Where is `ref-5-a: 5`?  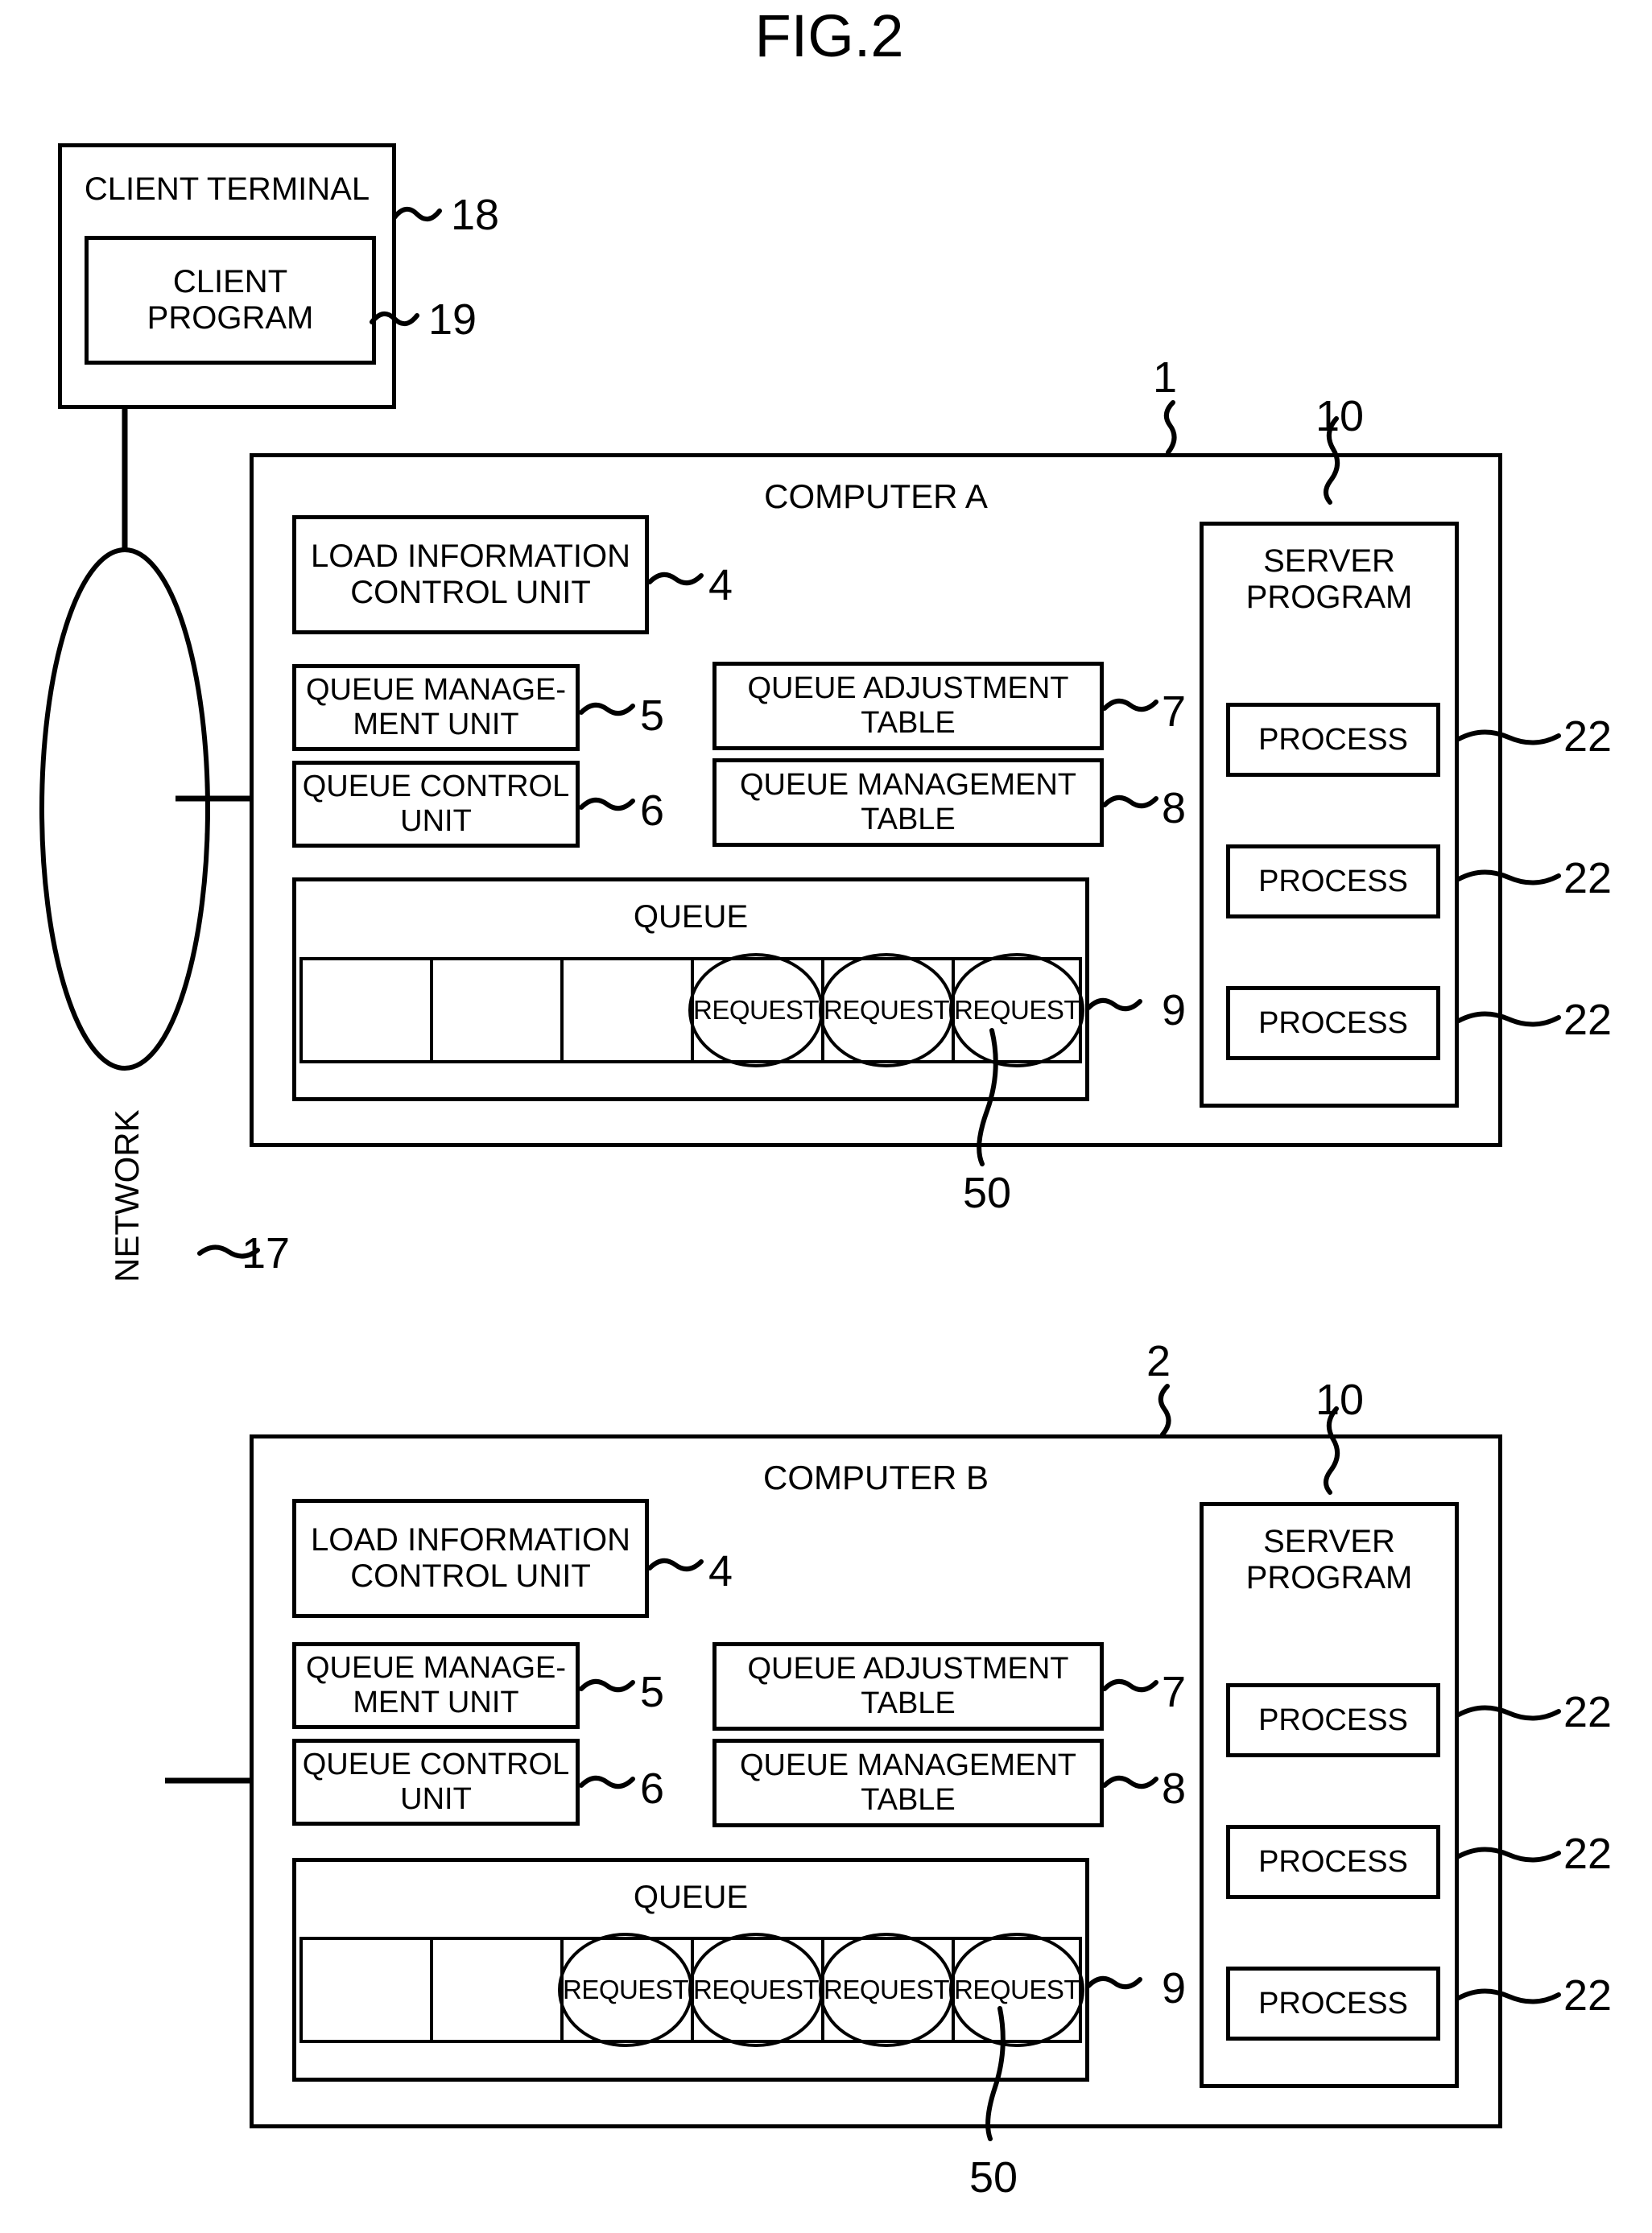
ref-5-a: 5 is located at coordinates (652, 715).